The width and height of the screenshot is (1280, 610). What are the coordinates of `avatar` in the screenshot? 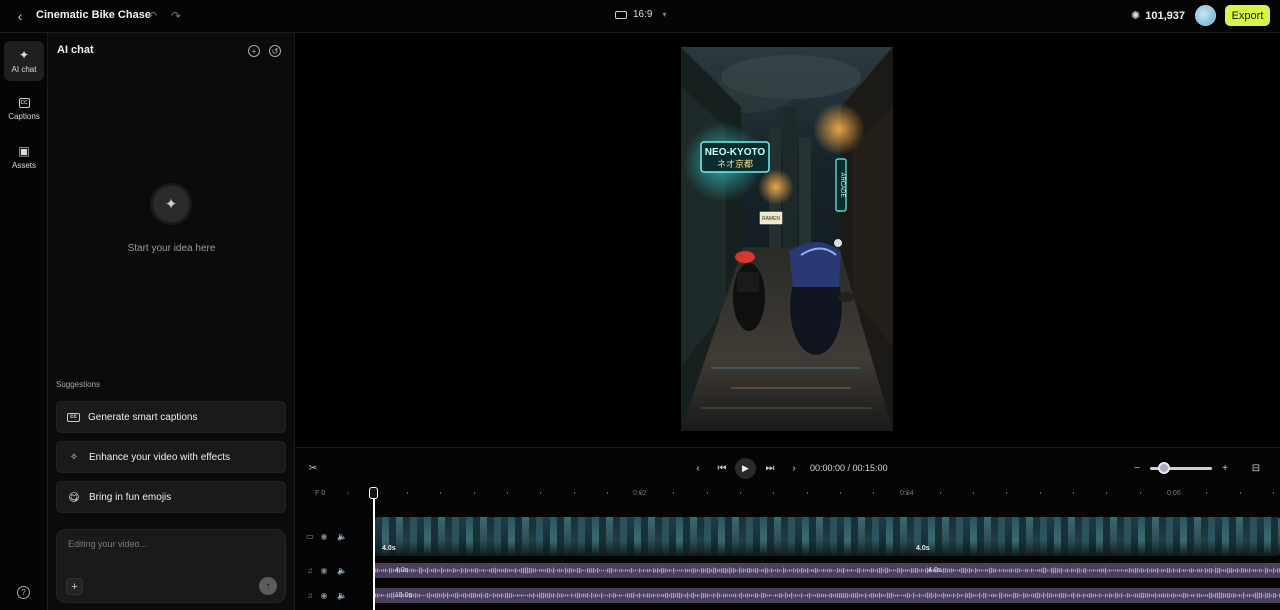 It's located at (1205, 15).